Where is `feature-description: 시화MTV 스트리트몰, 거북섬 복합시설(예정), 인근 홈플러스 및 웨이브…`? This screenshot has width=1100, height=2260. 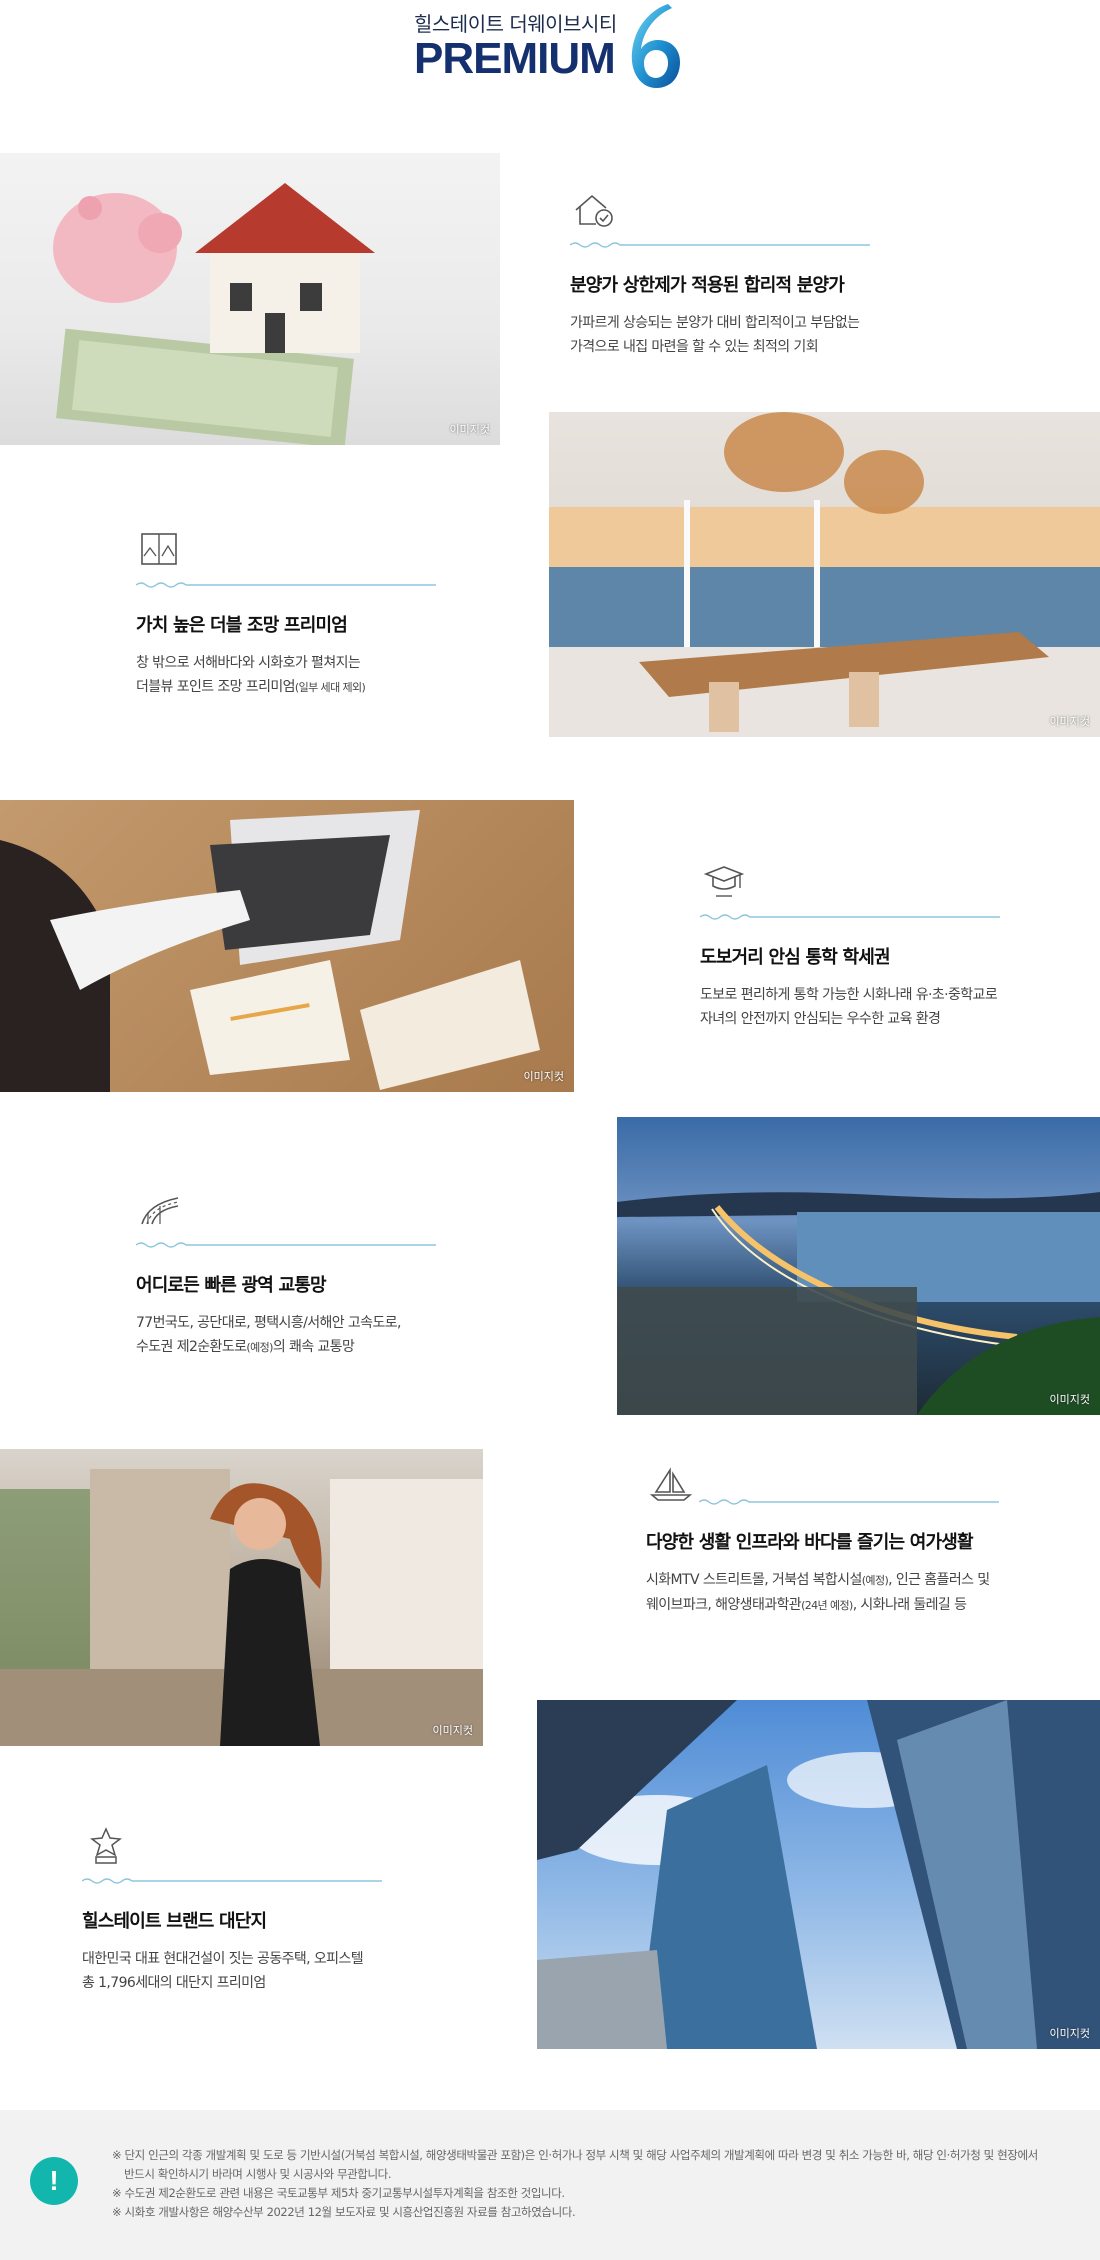
feature-description: 시화MTV 스트리트몰, 거북섬 복합시설(예정), 인근 홈플러스 및 웨이브… is located at coordinates (818, 1592).